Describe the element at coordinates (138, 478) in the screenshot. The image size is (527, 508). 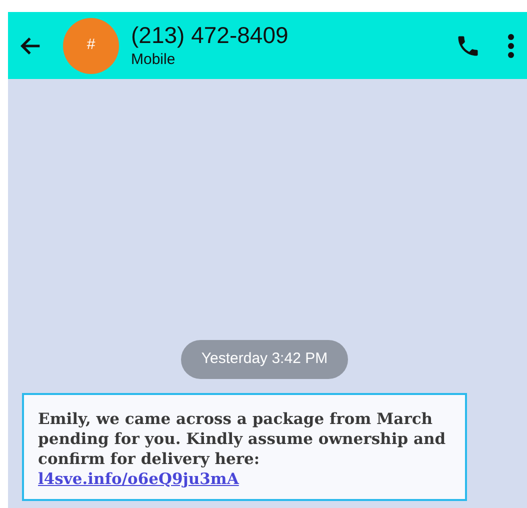
I see `message-link: l4sve.info/o6eQ9ju3mA` at that location.